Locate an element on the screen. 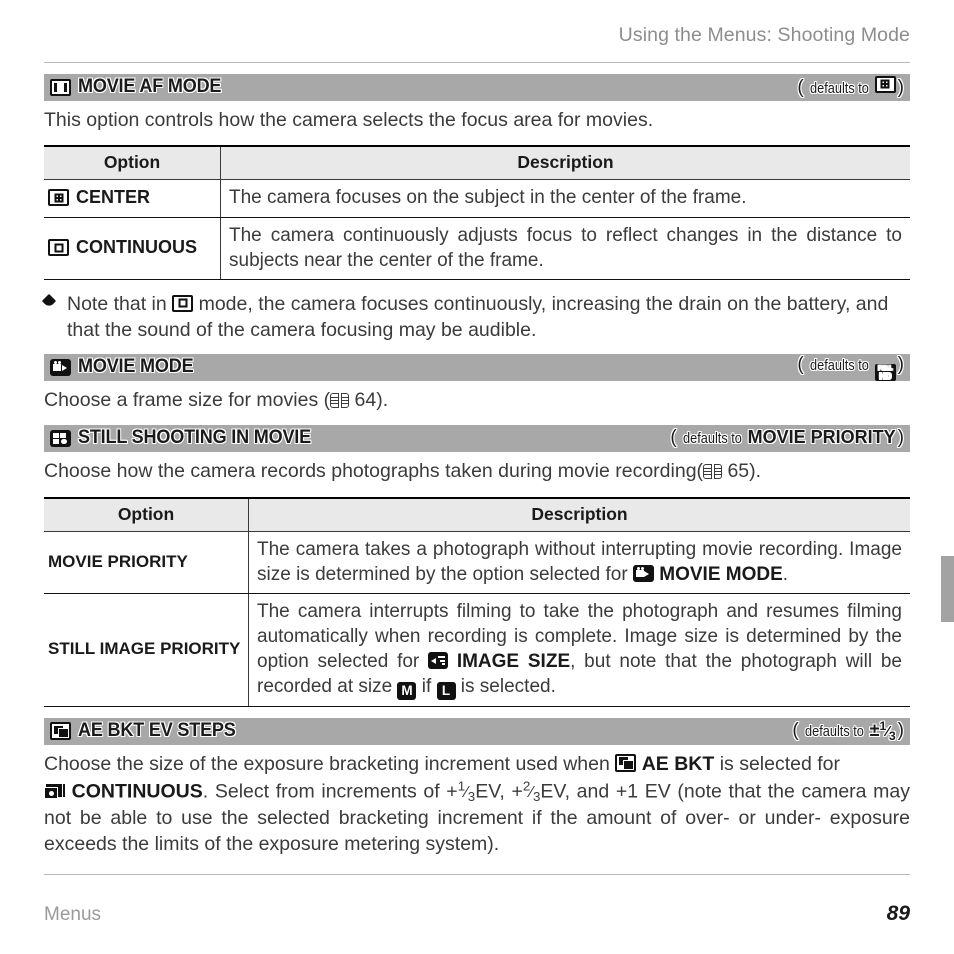 Image resolution: width=954 pixels, height=954 pixels. header-divider is located at coordinates (477, 62).